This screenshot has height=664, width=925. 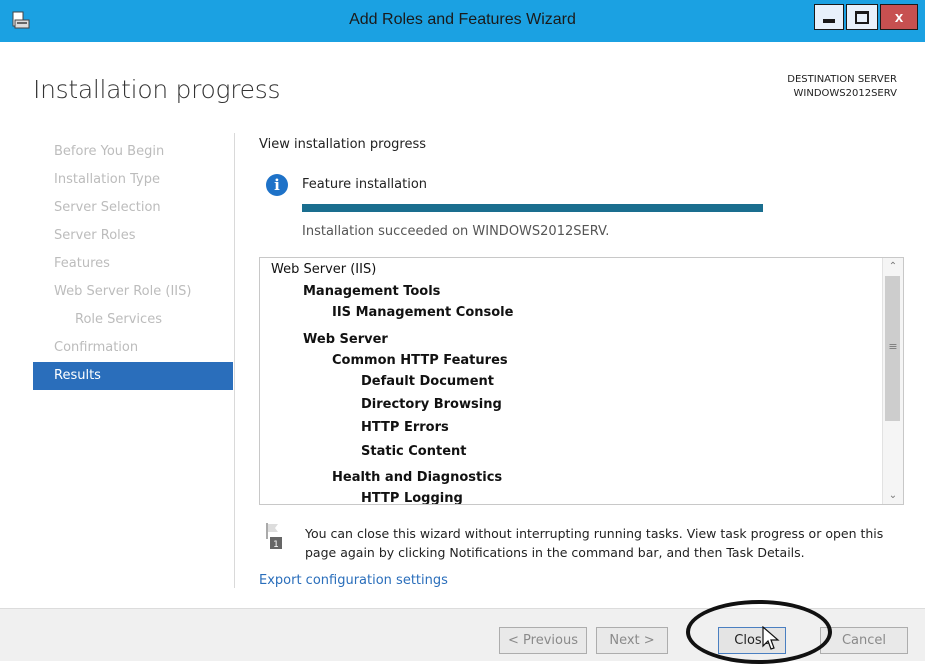 I want to click on nav-item-before-you-begin: Before You Begin, so click(x=109, y=151).